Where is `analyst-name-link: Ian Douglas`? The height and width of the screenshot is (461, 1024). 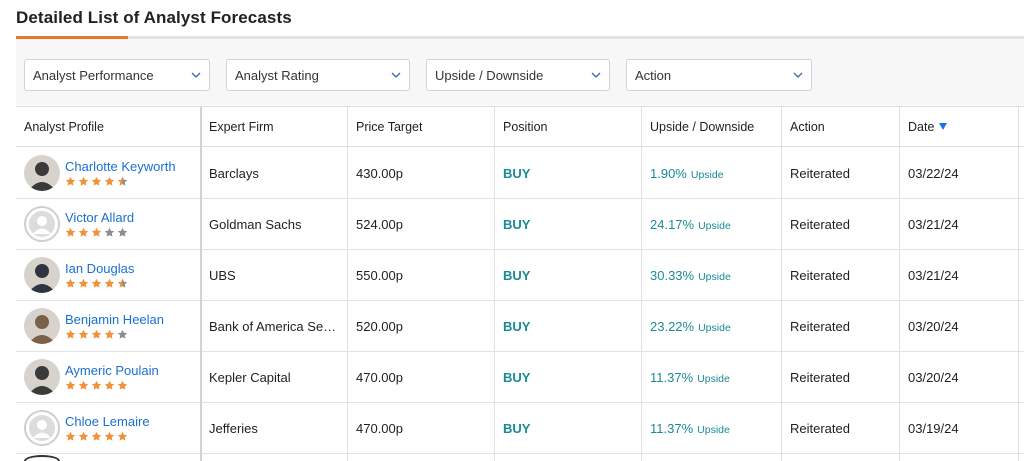
analyst-name-link: Ian Douglas is located at coordinates (99, 268).